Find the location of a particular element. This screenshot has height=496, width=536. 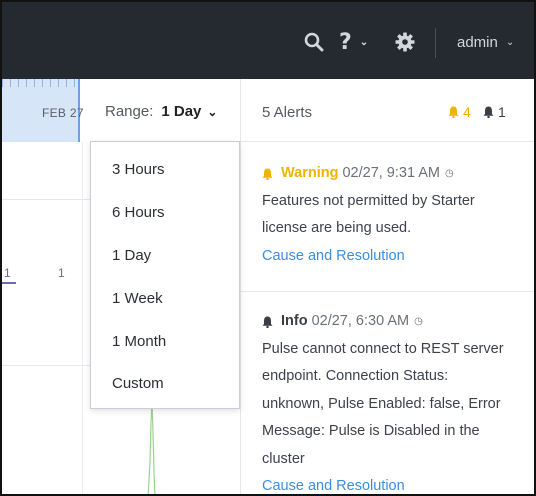

warning-count: 4 is located at coordinates (467, 112).